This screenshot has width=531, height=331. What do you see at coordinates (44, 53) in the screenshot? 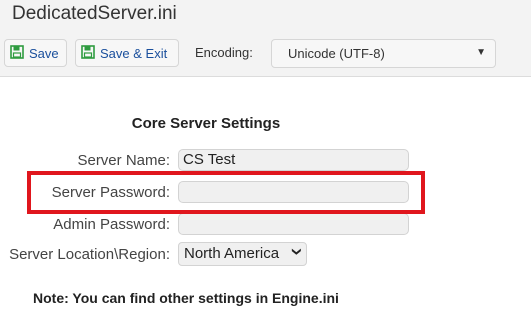
I see `save-label: Save` at bounding box center [44, 53].